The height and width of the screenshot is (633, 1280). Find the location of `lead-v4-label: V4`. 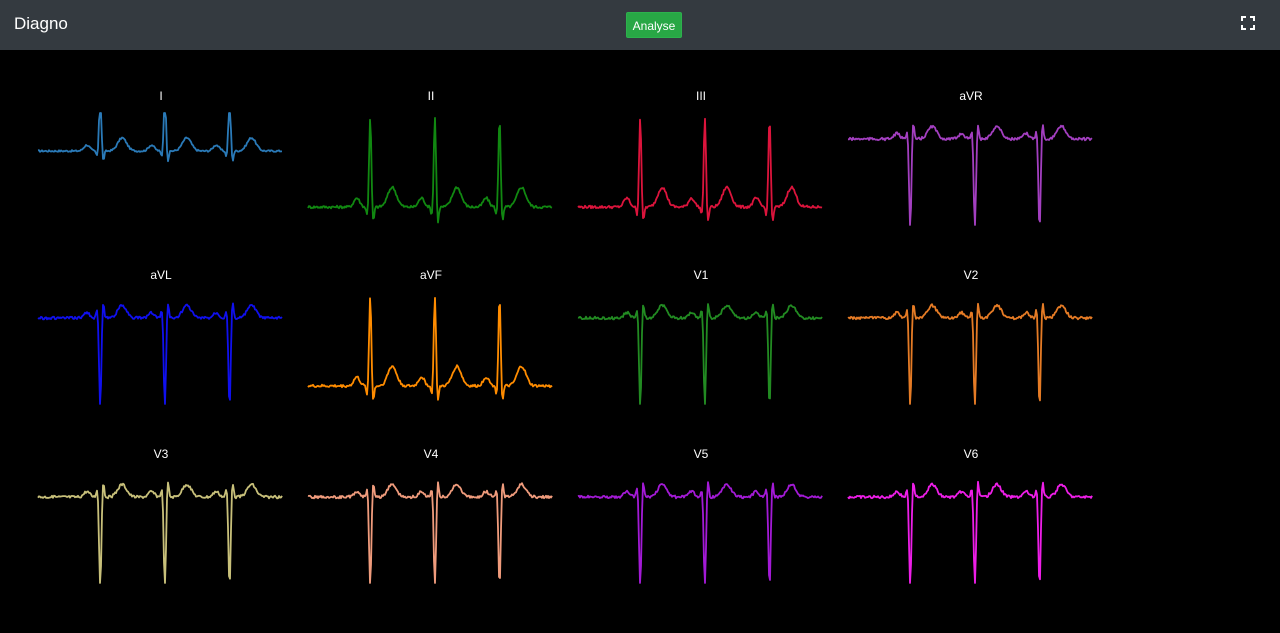

lead-v4-label: V4 is located at coordinates (431, 454).